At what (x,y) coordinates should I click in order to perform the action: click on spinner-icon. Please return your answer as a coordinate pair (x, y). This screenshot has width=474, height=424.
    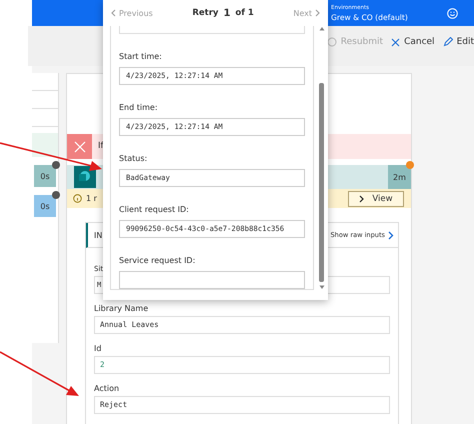
    Looking at the image, I should click on (331, 42).